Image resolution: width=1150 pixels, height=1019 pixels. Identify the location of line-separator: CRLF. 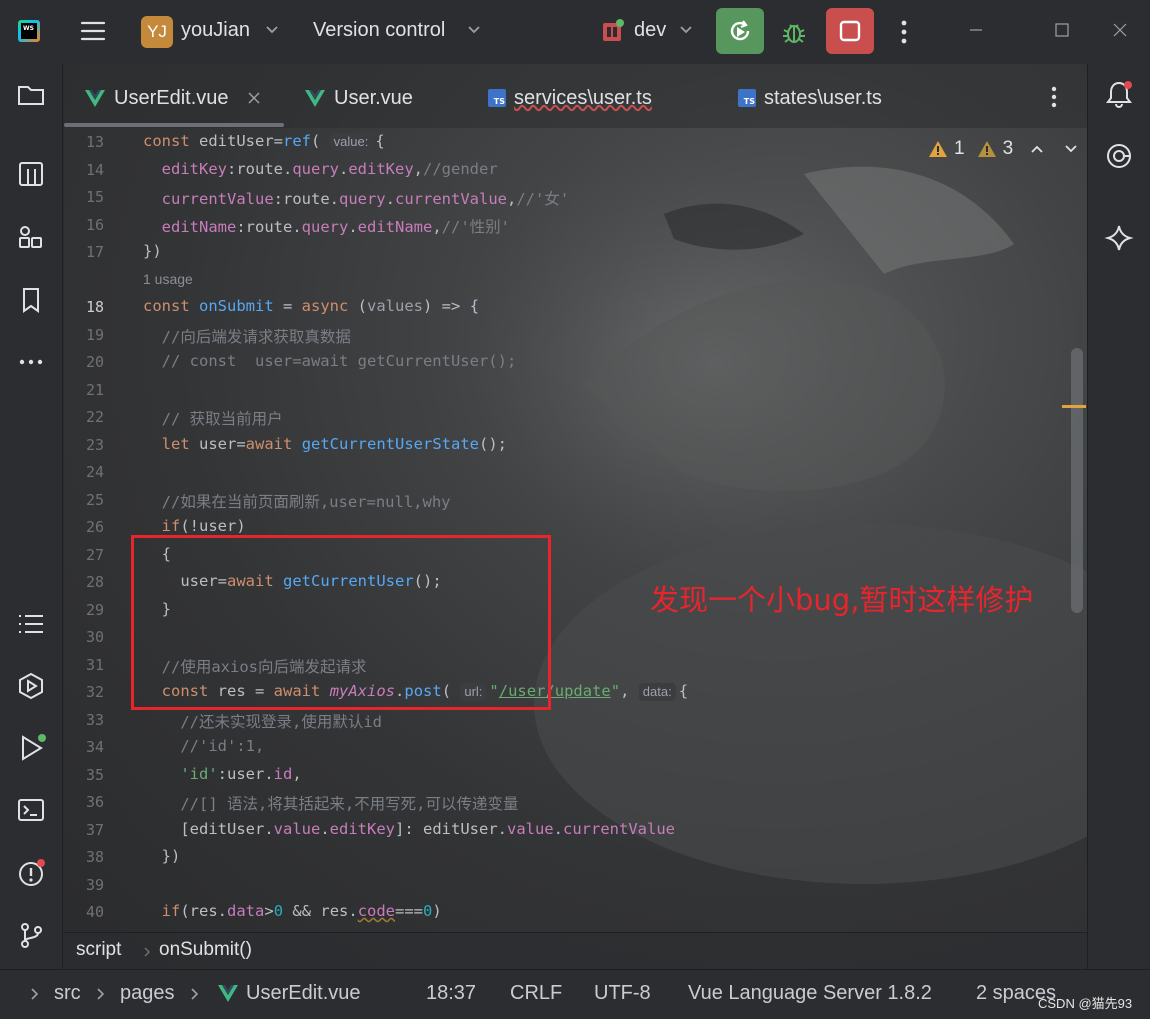
(536, 993).